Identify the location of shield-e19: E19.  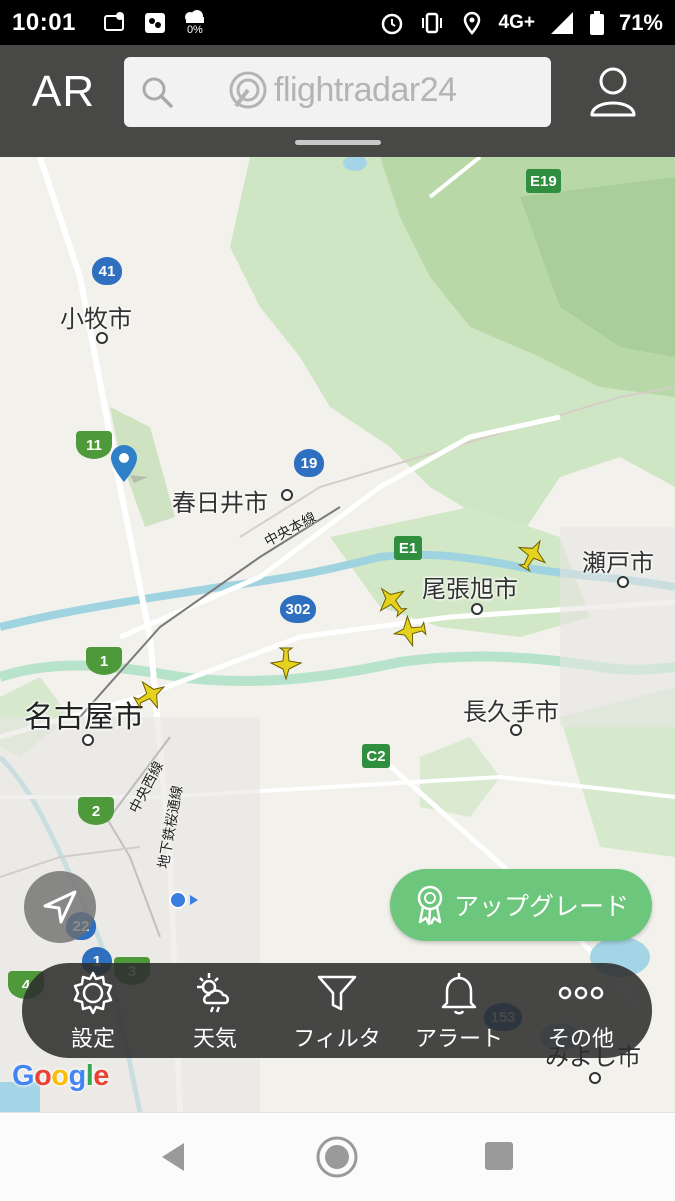
(543, 181).